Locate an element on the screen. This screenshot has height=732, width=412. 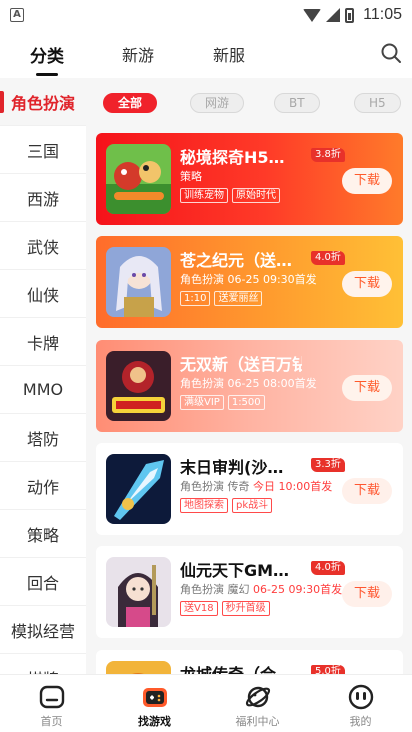
game-icon-wushuang is located at coordinates (138, 386).